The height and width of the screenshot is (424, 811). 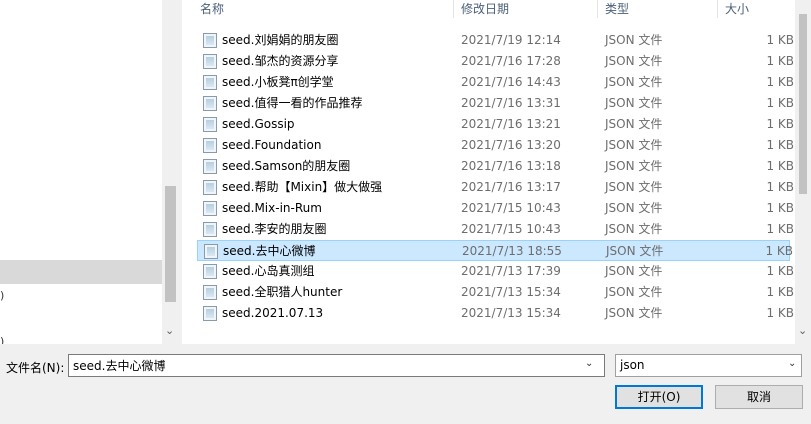 I want to click on file-date: 2021/7/16 13:20, so click(x=511, y=145).